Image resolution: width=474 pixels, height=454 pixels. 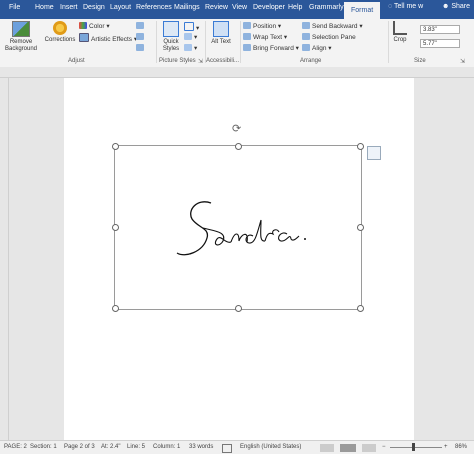 I want to click on crop-button: Crop, so click(x=400, y=32).